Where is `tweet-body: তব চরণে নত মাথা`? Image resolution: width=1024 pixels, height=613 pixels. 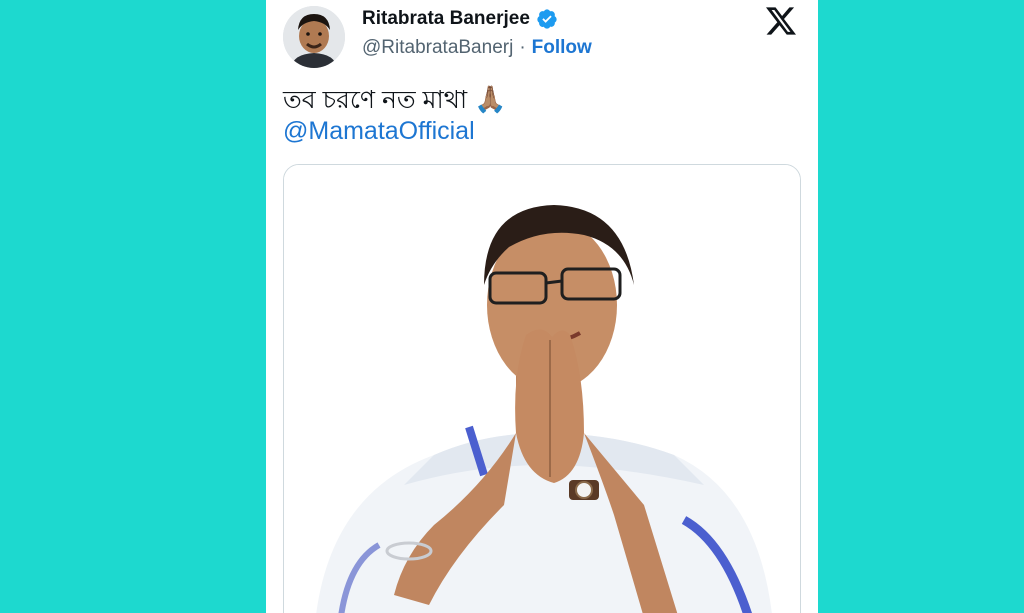
tweet-body: তব চরণে নত মাথা is located at coordinates (375, 100).